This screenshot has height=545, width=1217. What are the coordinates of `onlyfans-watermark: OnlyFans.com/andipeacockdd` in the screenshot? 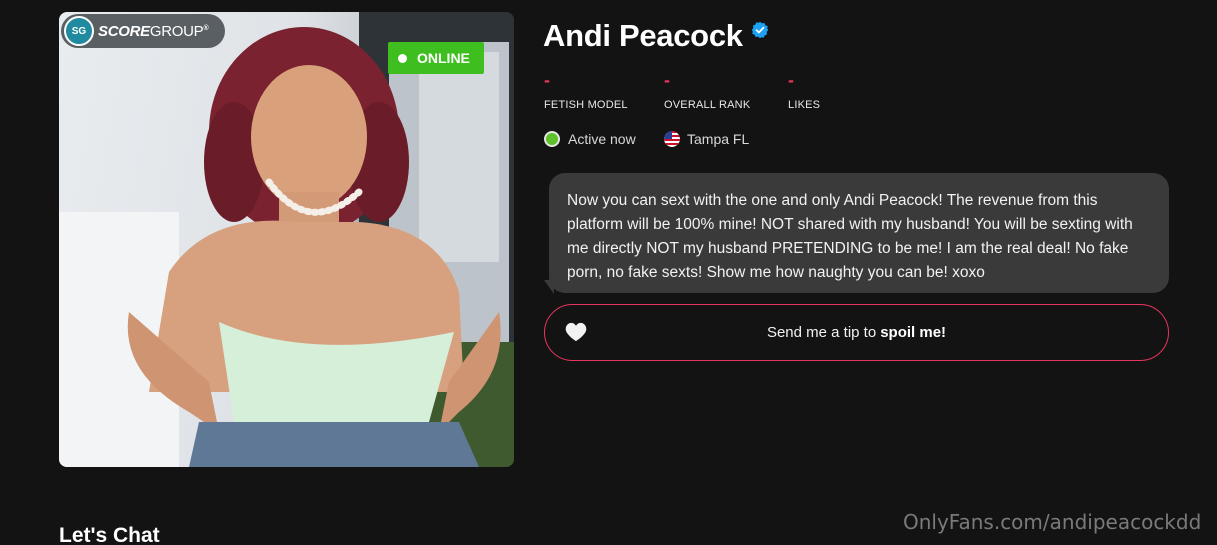 It's located at (1052, 522).